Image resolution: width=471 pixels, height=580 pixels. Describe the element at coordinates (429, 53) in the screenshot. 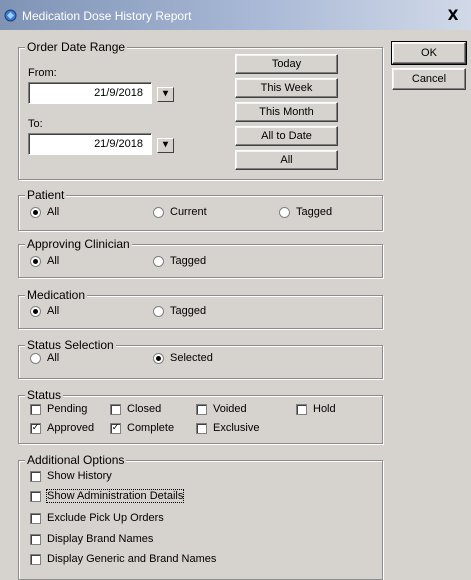

I see `ok-button: OK` at that location.